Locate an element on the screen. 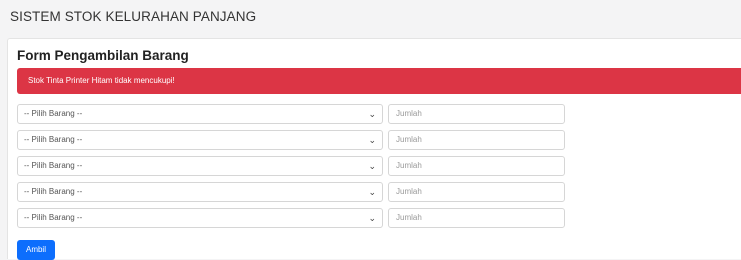  app-title: SISTEM STOK KELURAHAN PANJANG is located at coordinates (133, 16).